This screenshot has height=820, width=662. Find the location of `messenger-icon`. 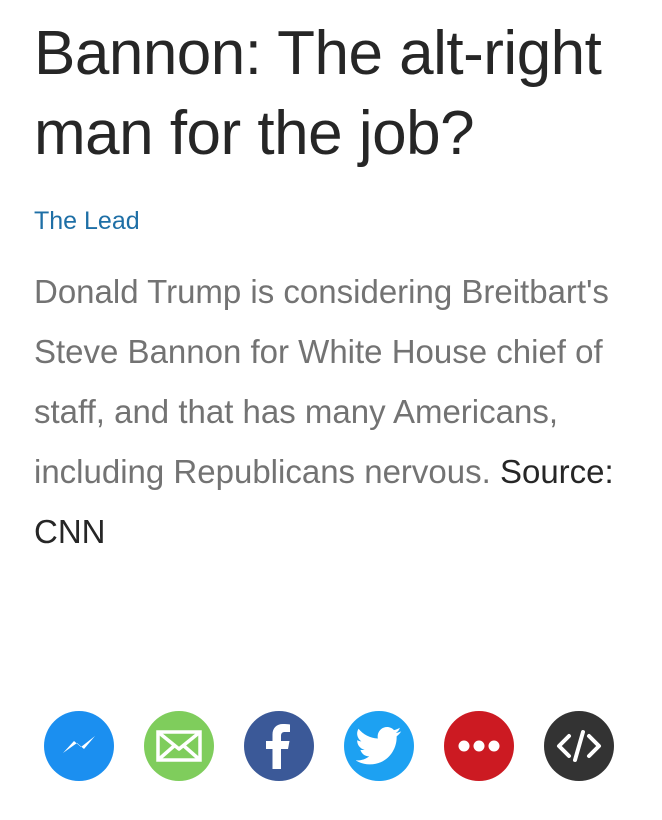

messenger-icon is located at coordinates (79, 744).